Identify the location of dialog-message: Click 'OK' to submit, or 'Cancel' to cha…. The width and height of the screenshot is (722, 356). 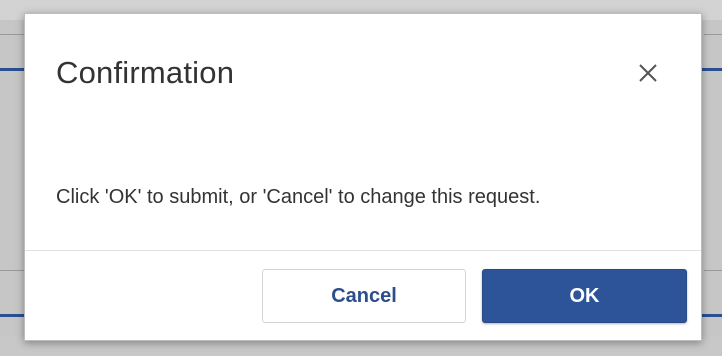
(298, 197).